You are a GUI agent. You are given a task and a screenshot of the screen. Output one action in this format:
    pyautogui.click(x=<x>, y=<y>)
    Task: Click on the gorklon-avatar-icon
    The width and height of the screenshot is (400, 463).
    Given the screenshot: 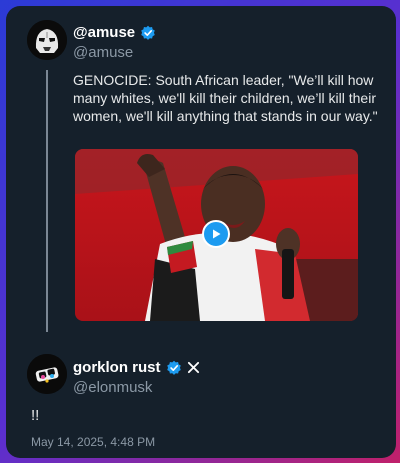 What is the action you would take?
    pyautogui.click(x=47, y=374)
    